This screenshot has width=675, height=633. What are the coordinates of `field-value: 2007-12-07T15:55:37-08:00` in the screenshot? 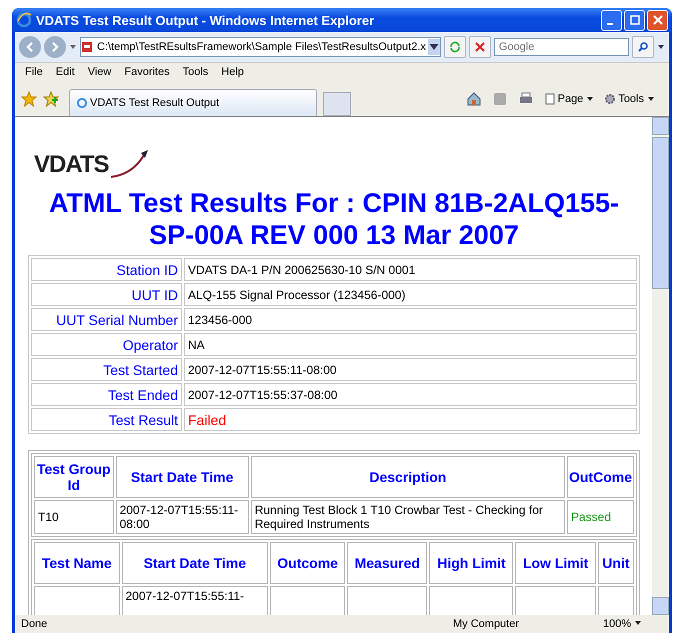 It's located at (410, 394).